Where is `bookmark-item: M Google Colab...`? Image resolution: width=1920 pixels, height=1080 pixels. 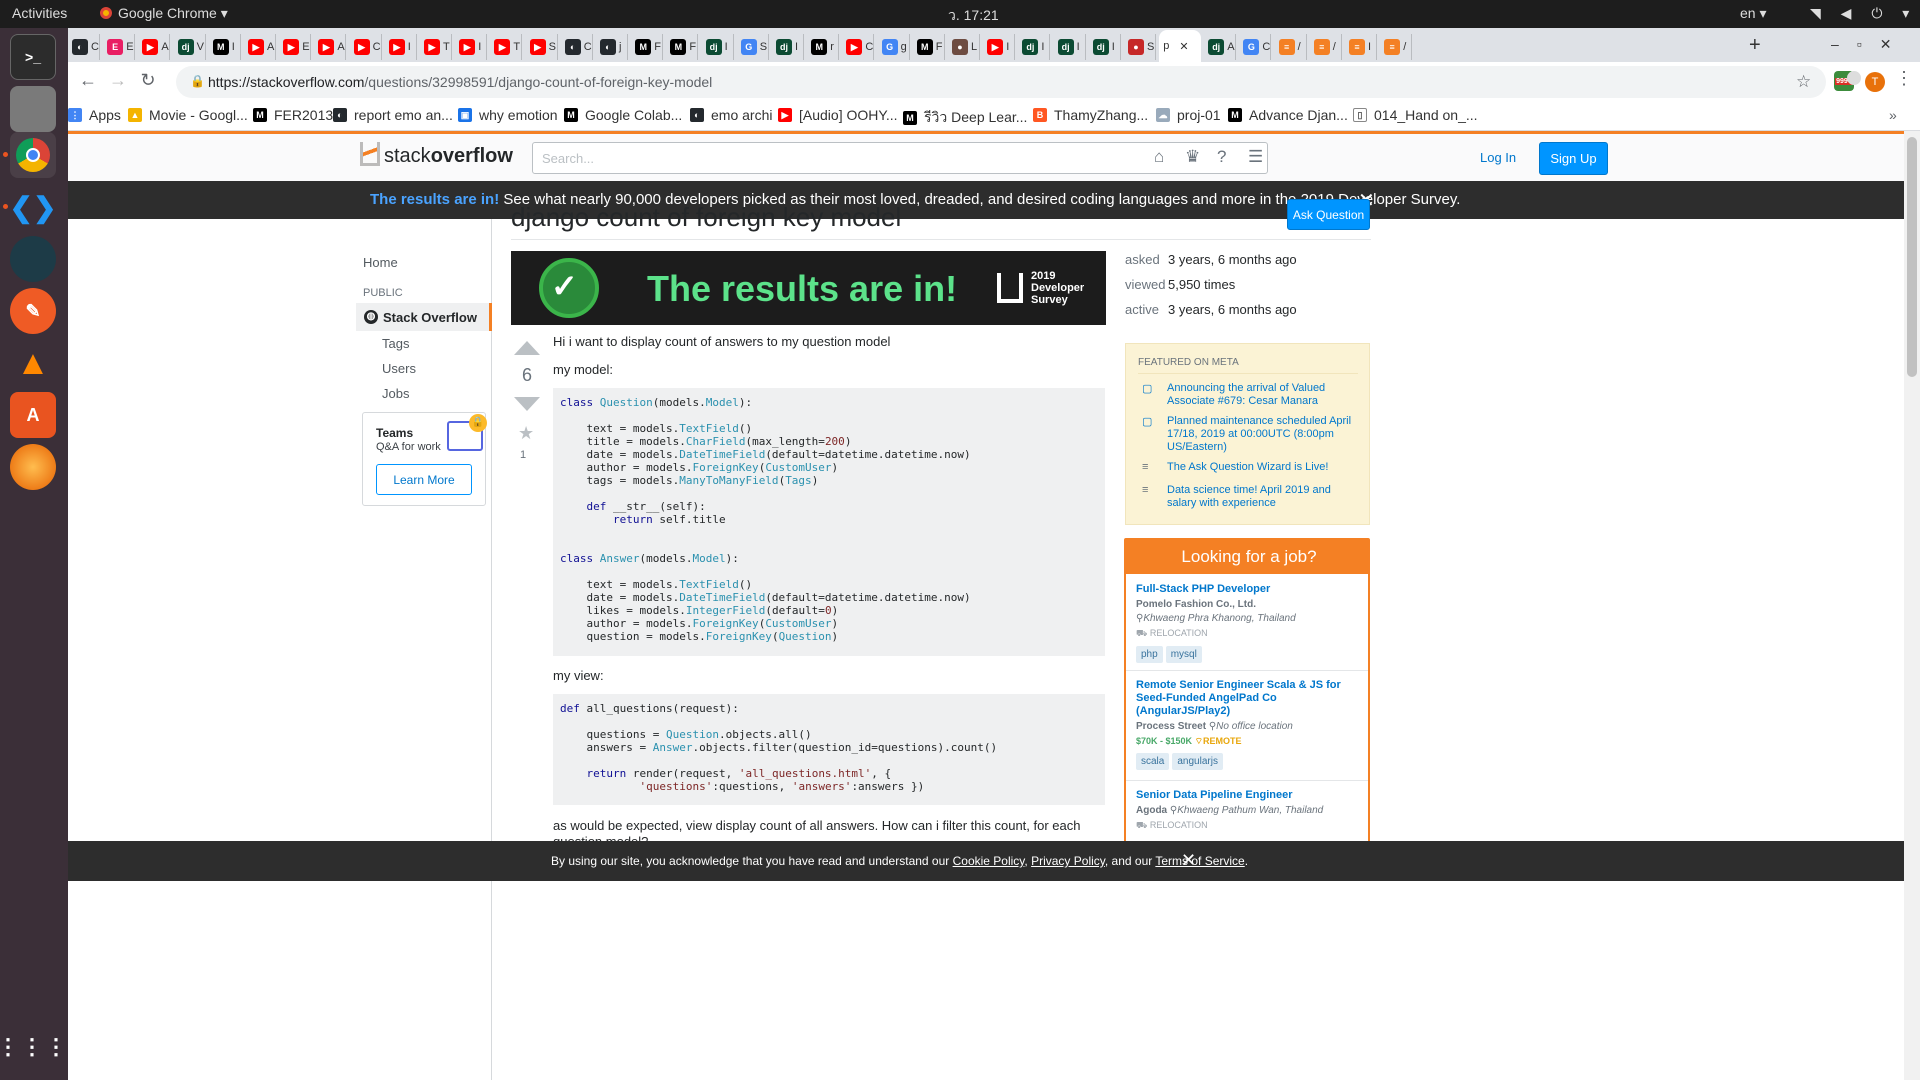 bookmark-item: M Google Colab... is located at coordinates (623, 115).